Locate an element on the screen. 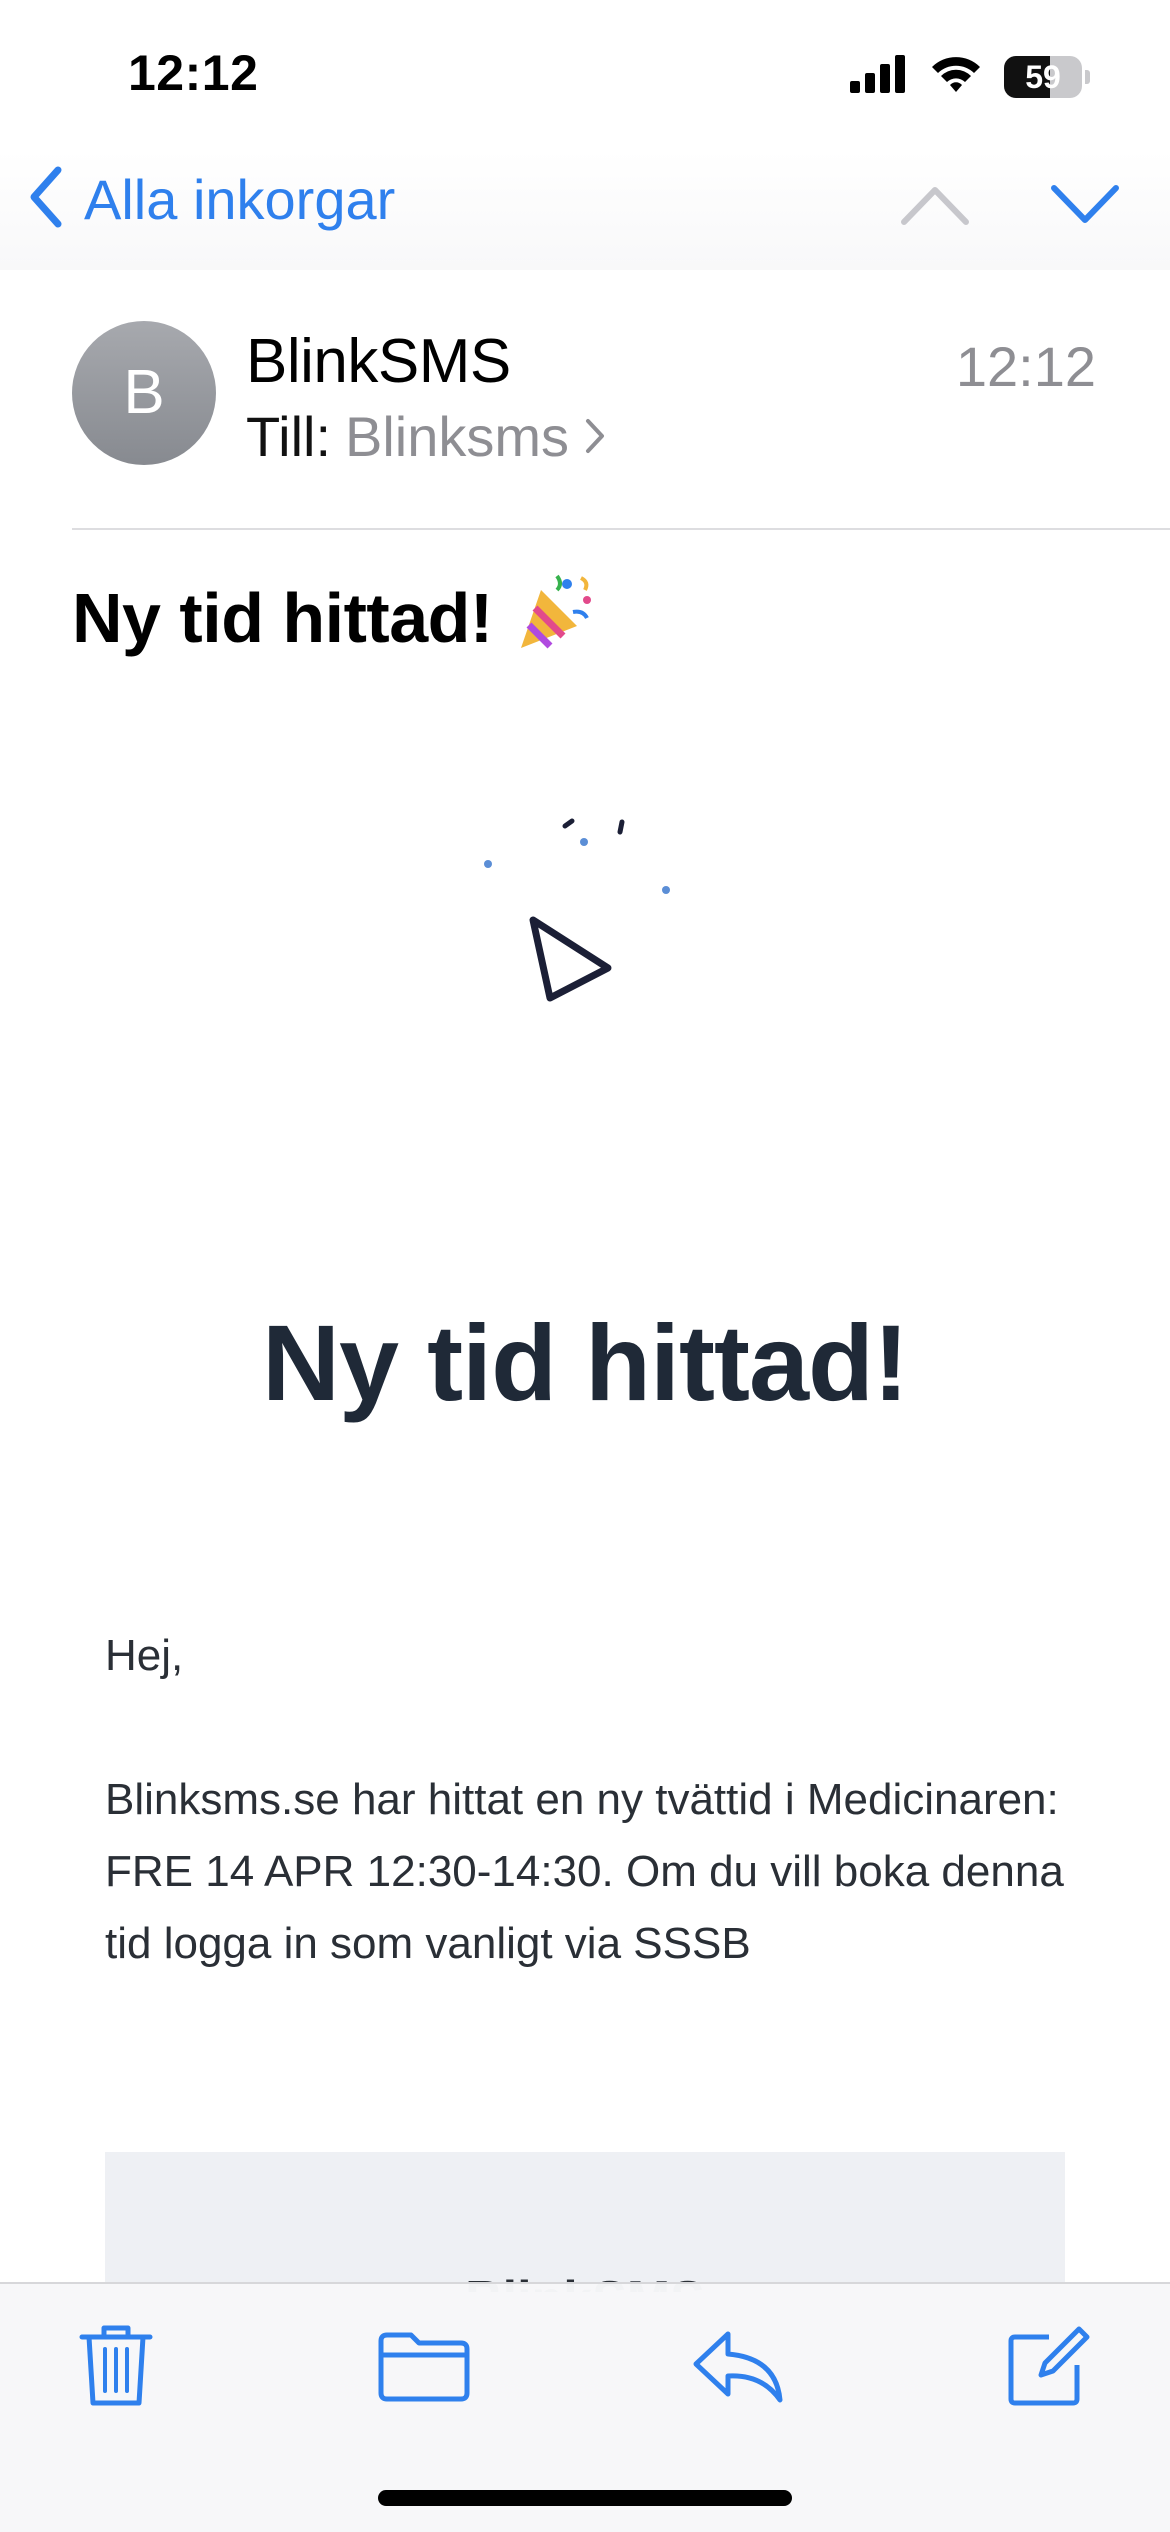 This screenshot has height=2532, width=1170. compose-button is located at coordinates (1048, 2368).